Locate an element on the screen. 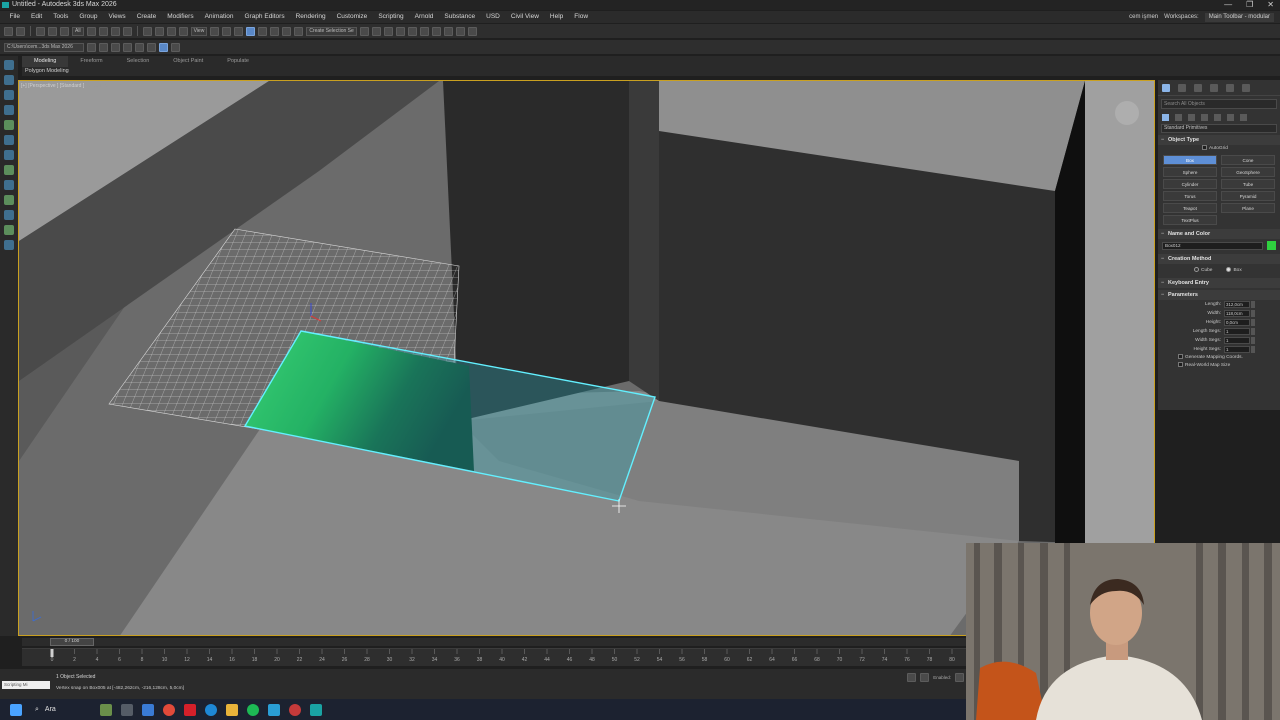 Image resolution: width=1280 pixels, height=720 pixels. select-by-name-icon is located at coordinates (103, 31).